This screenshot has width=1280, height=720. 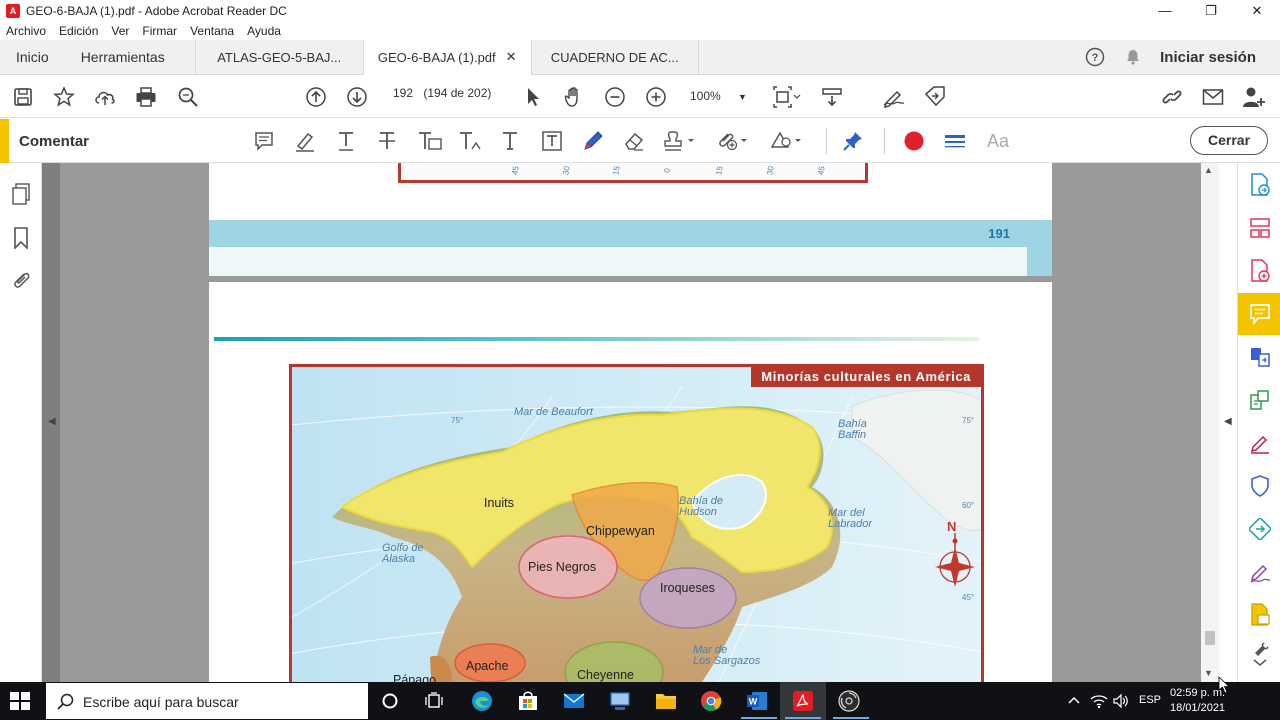 I want to click on create-pdf-icon, so click(x=1260, y=271).